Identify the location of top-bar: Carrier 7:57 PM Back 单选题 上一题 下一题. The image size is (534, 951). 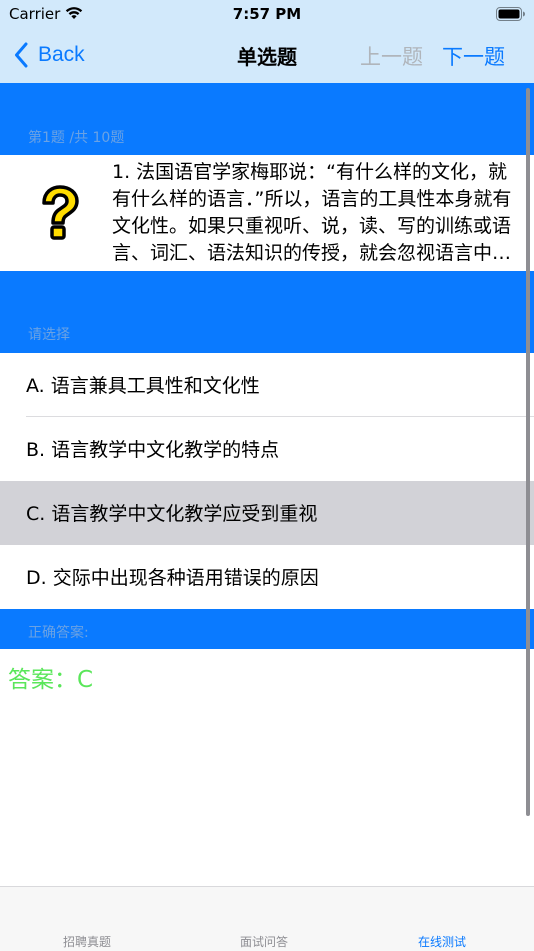
(267, 41).